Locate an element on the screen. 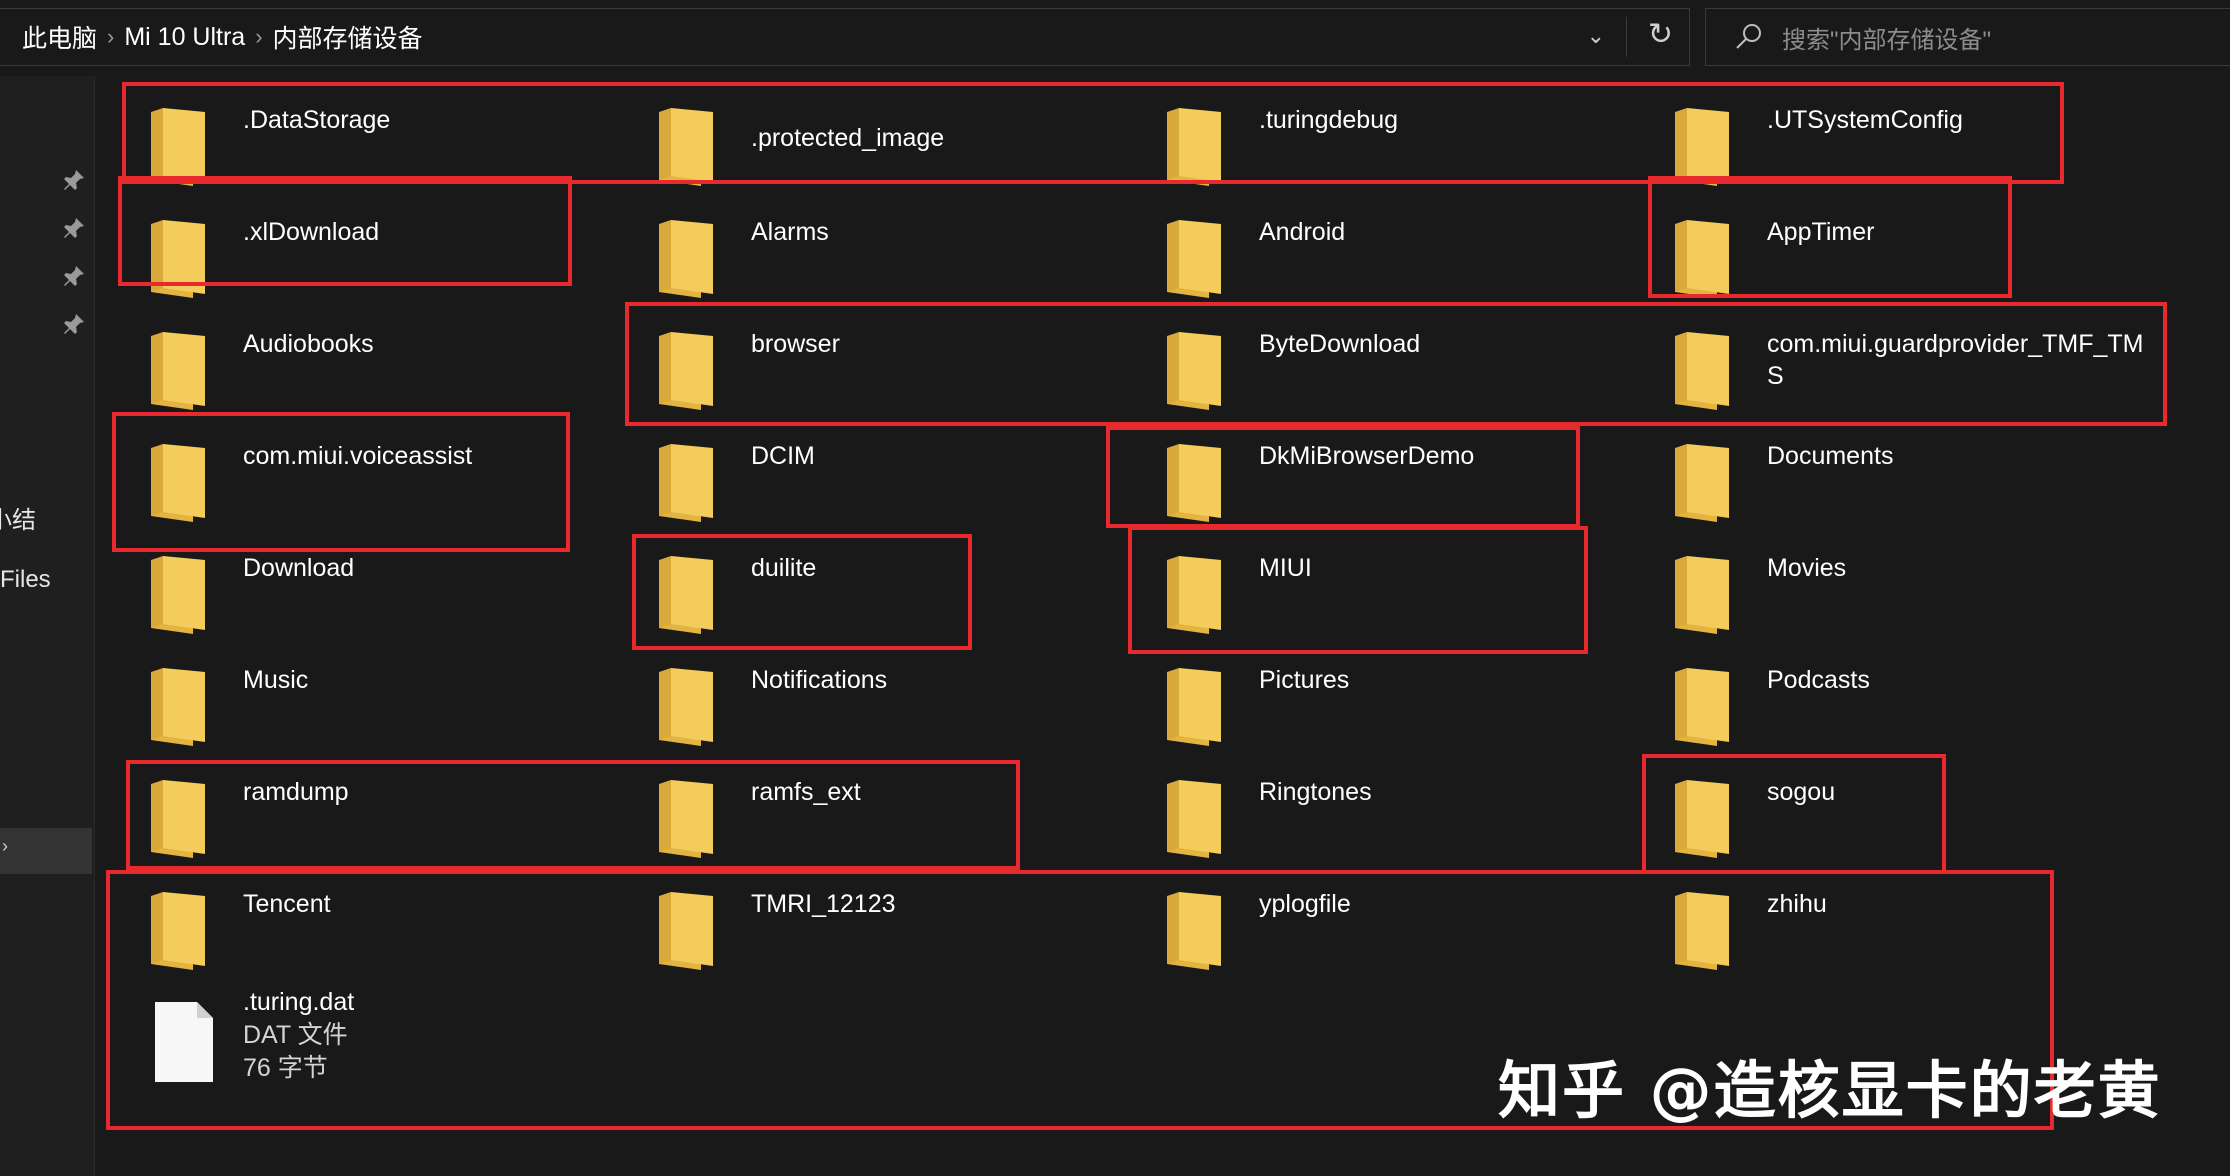  navigation-pane: 小结 Files › is located at coordinates (47, 626).